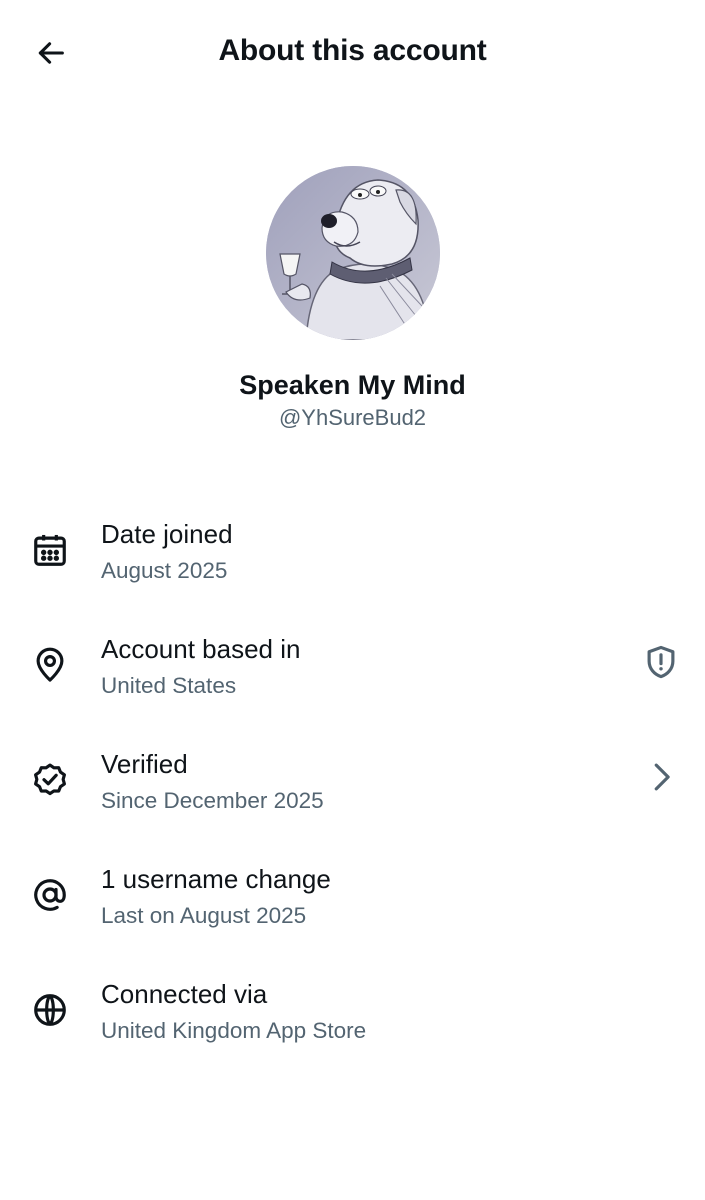  Describe the element at coordinates (212, 800) in the screenshot. I see `row-subtitle: Since December 2025` at that location.